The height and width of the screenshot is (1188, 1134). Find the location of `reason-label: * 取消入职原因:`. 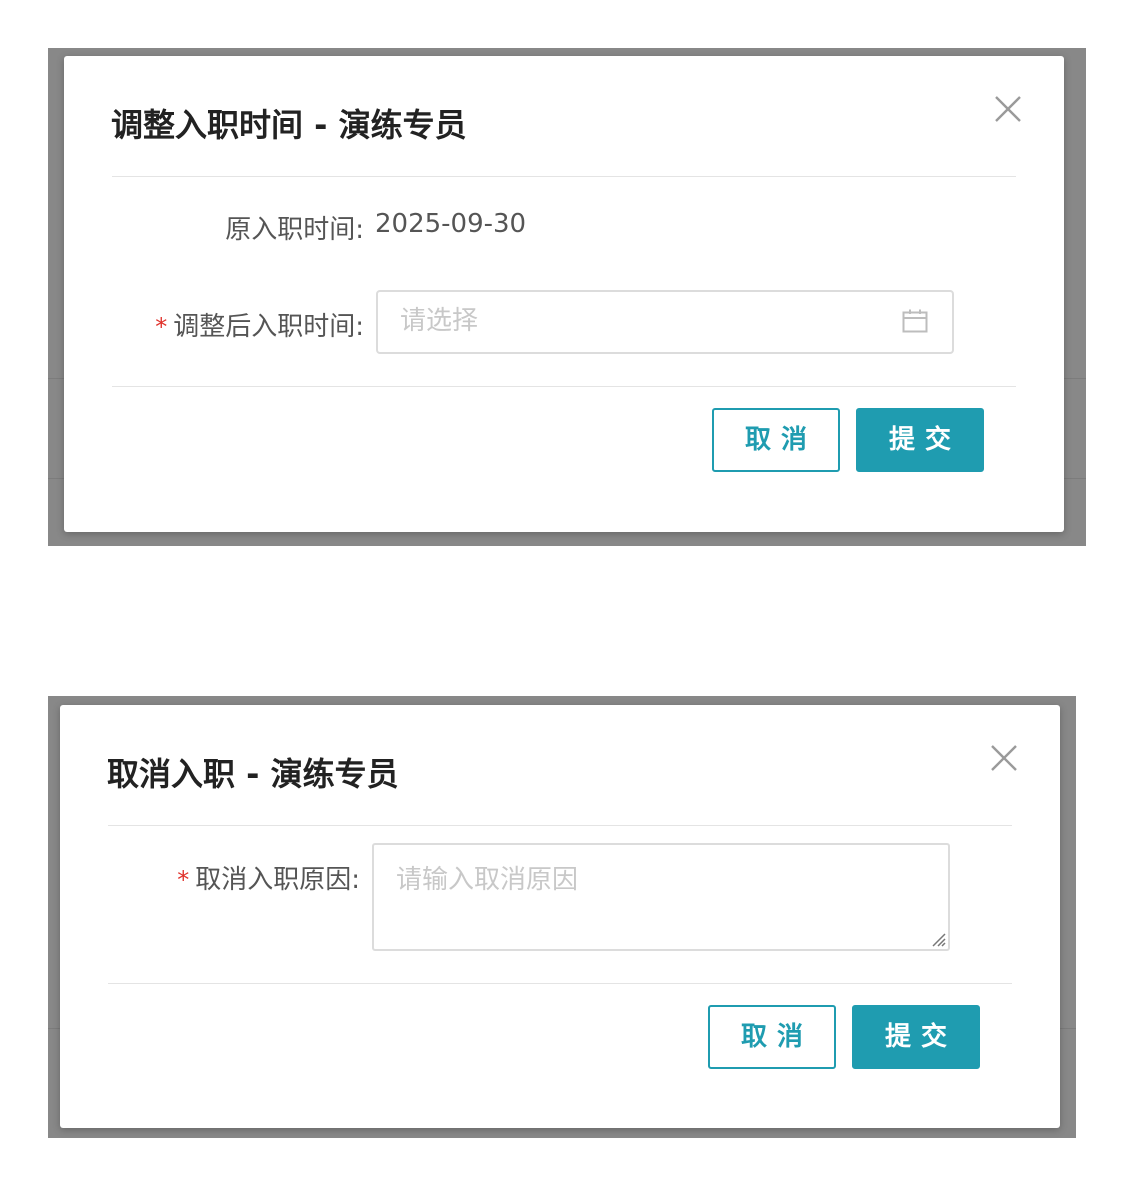

reason-label: * 取消入职原因: is located at coordinates (268, 877).